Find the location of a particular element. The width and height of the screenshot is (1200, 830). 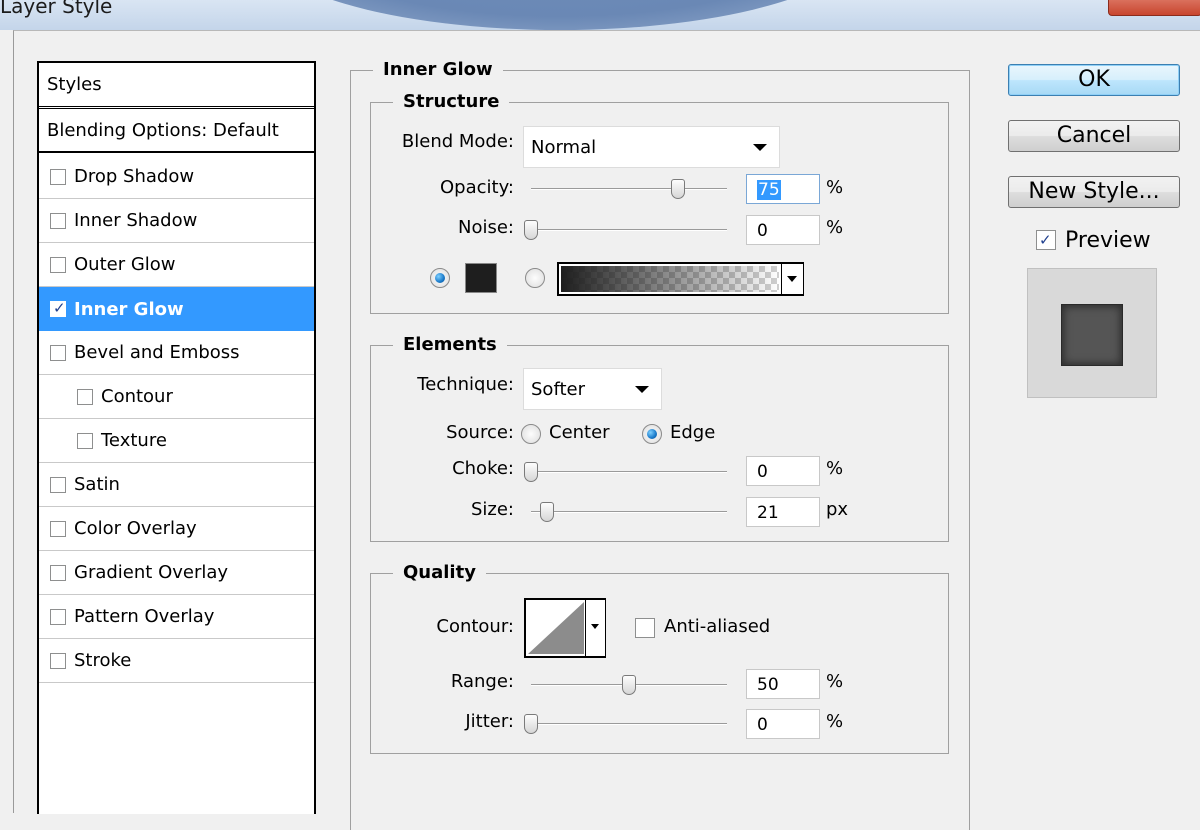

noise-slider-track is located at coordinates (629, 230).